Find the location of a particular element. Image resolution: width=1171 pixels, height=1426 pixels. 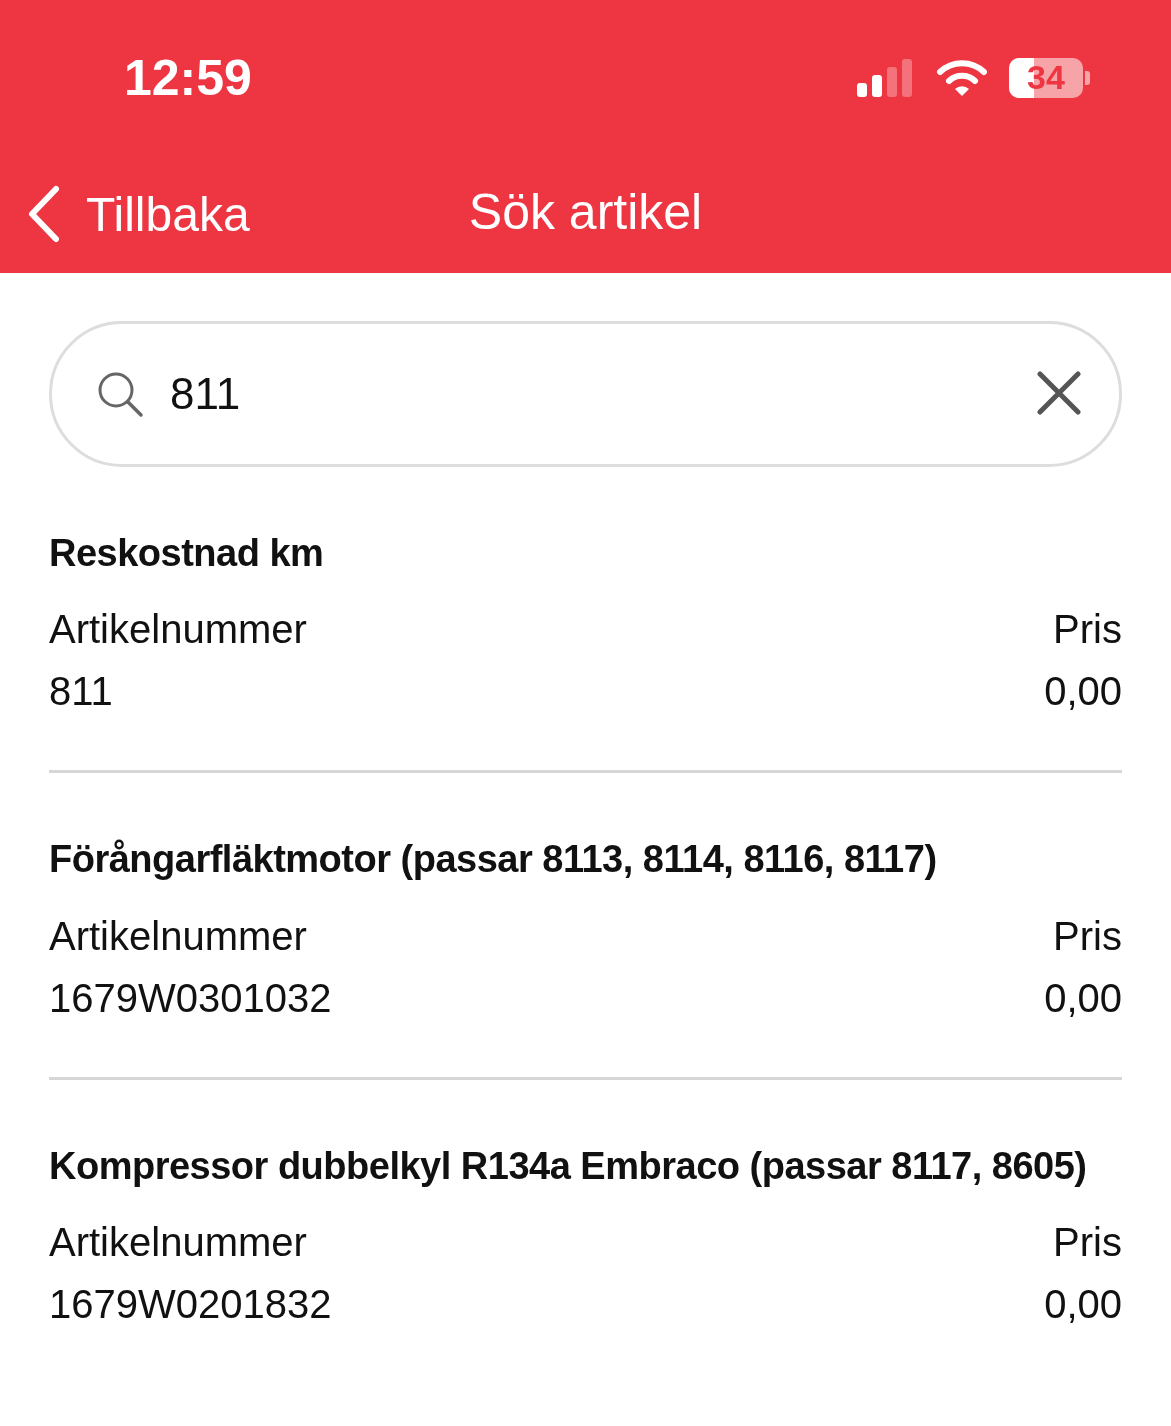

article-number: 1679W0201832 is located at coordinates (190, 1305).